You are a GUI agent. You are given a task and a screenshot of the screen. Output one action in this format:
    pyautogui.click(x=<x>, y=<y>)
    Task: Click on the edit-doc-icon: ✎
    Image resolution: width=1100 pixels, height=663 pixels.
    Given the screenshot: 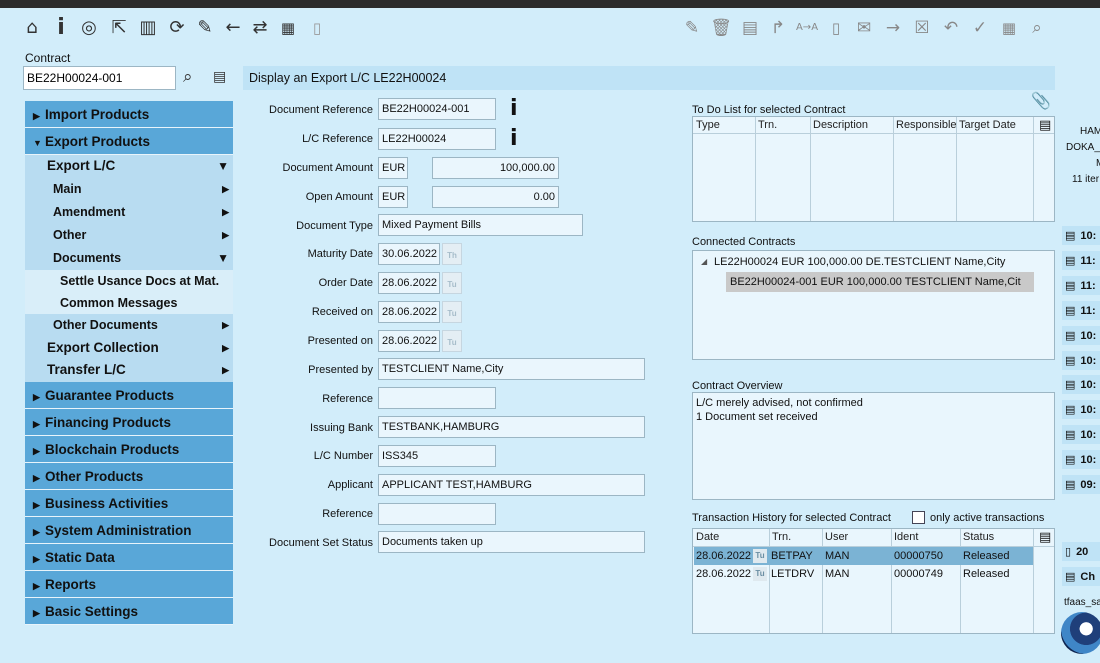 What is the action you would take?
    pyautogui.click(x=692, y=28)
    